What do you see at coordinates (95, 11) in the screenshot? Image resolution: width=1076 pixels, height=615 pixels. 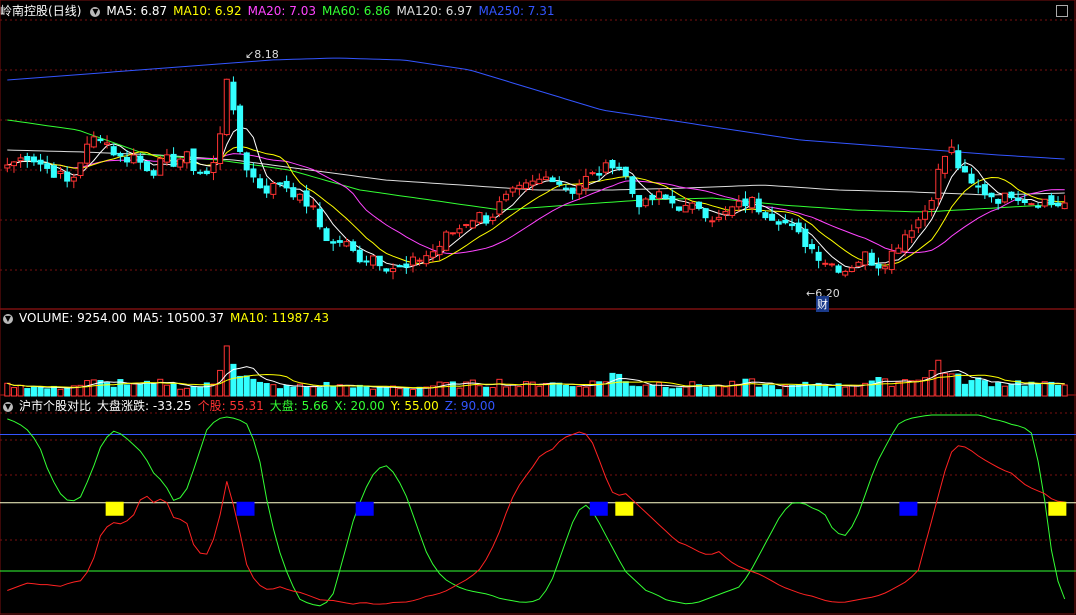 I see `settings-dropdown-icon: ▼` at bounding box center [95, 11].